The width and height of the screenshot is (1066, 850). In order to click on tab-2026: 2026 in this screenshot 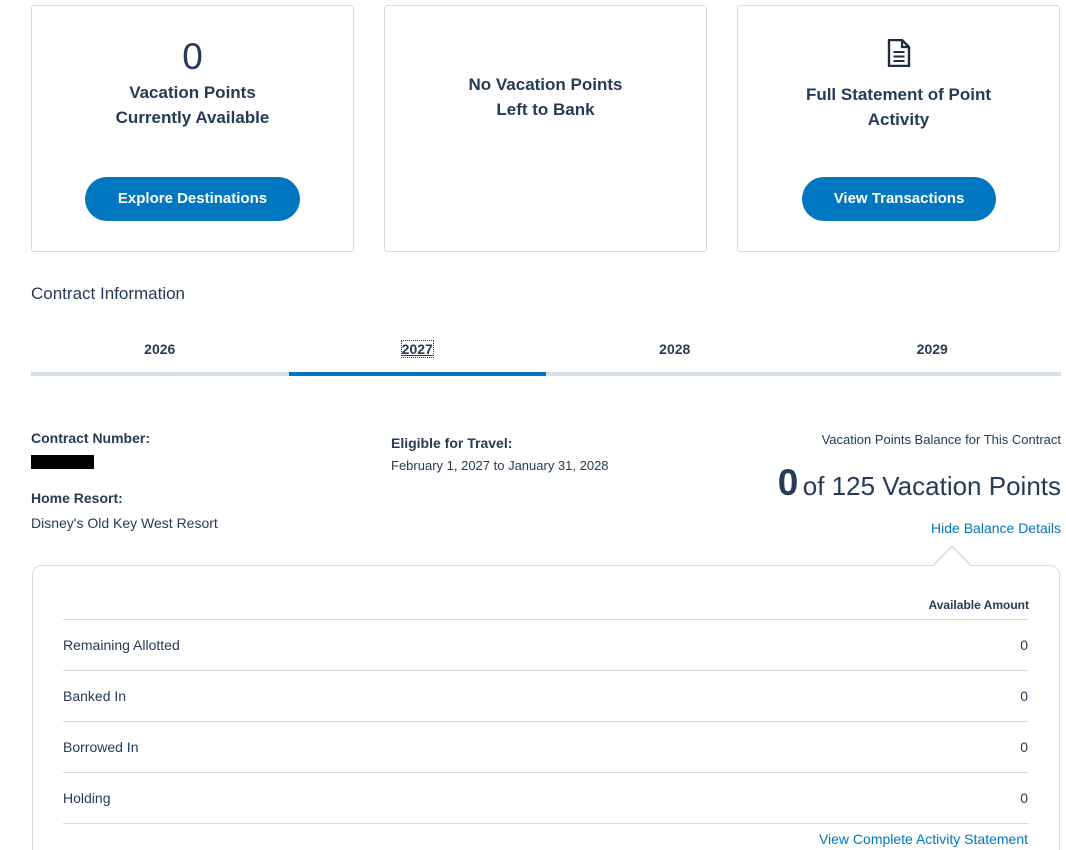, I will do `click(160, 354)`.